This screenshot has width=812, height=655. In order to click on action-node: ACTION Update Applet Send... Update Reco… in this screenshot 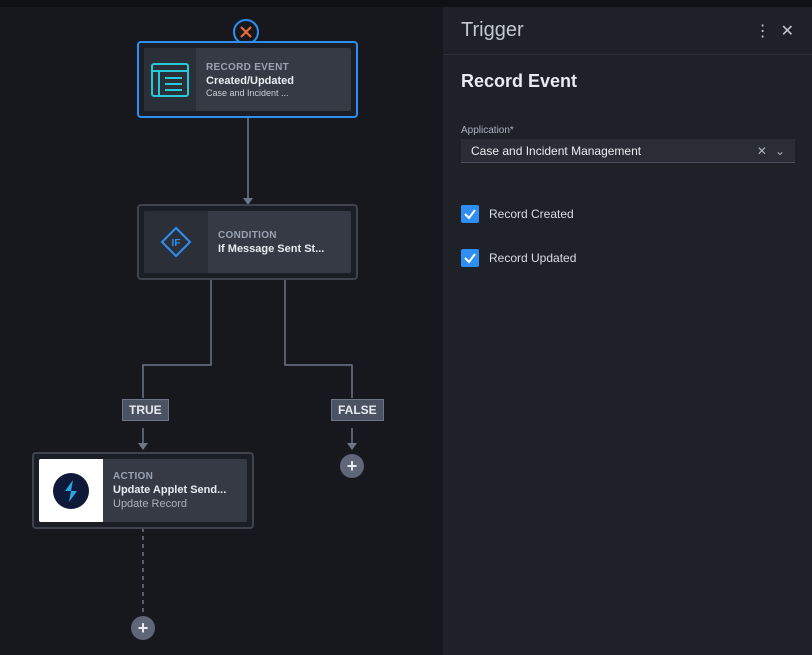, I will do `click(143, 490)`.